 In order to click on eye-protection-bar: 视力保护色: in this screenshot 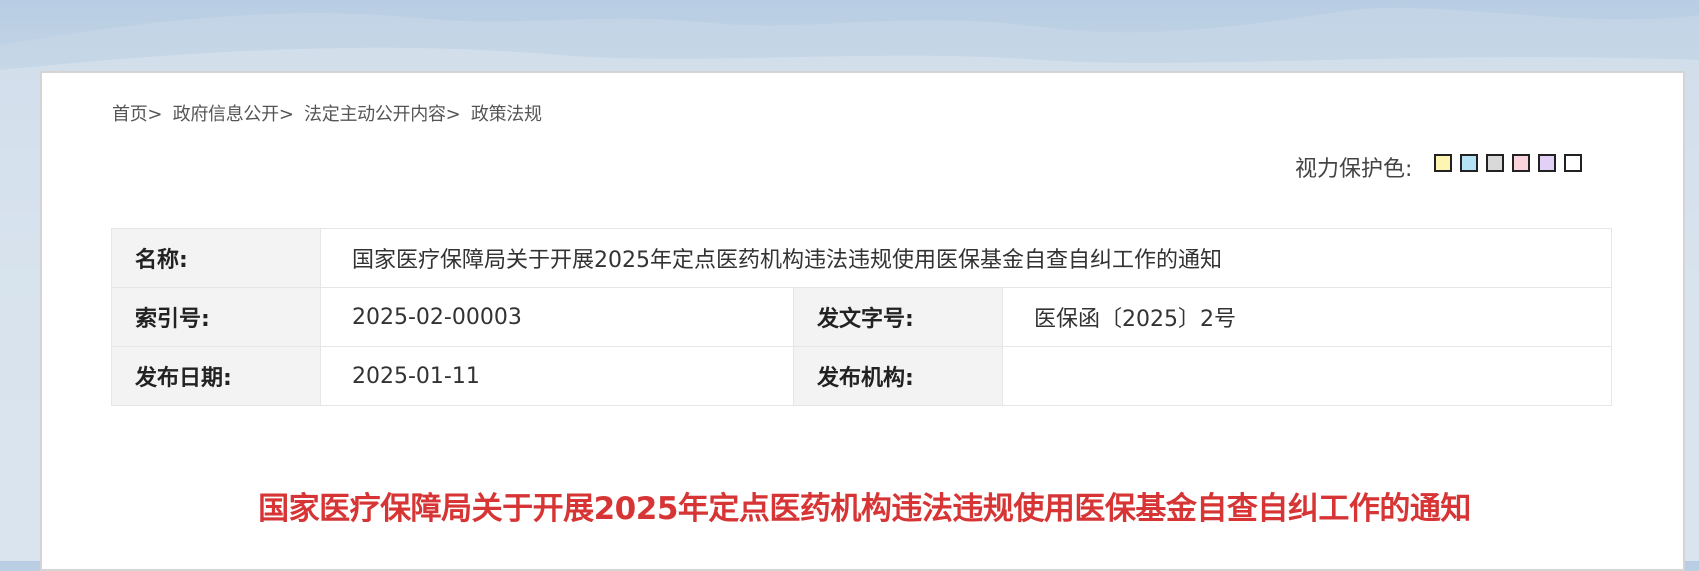, I will do `click(1439, 168)`.